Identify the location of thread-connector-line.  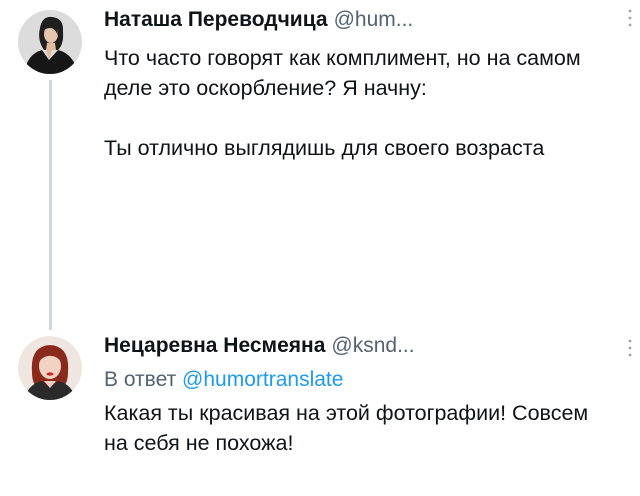
(50, 205).